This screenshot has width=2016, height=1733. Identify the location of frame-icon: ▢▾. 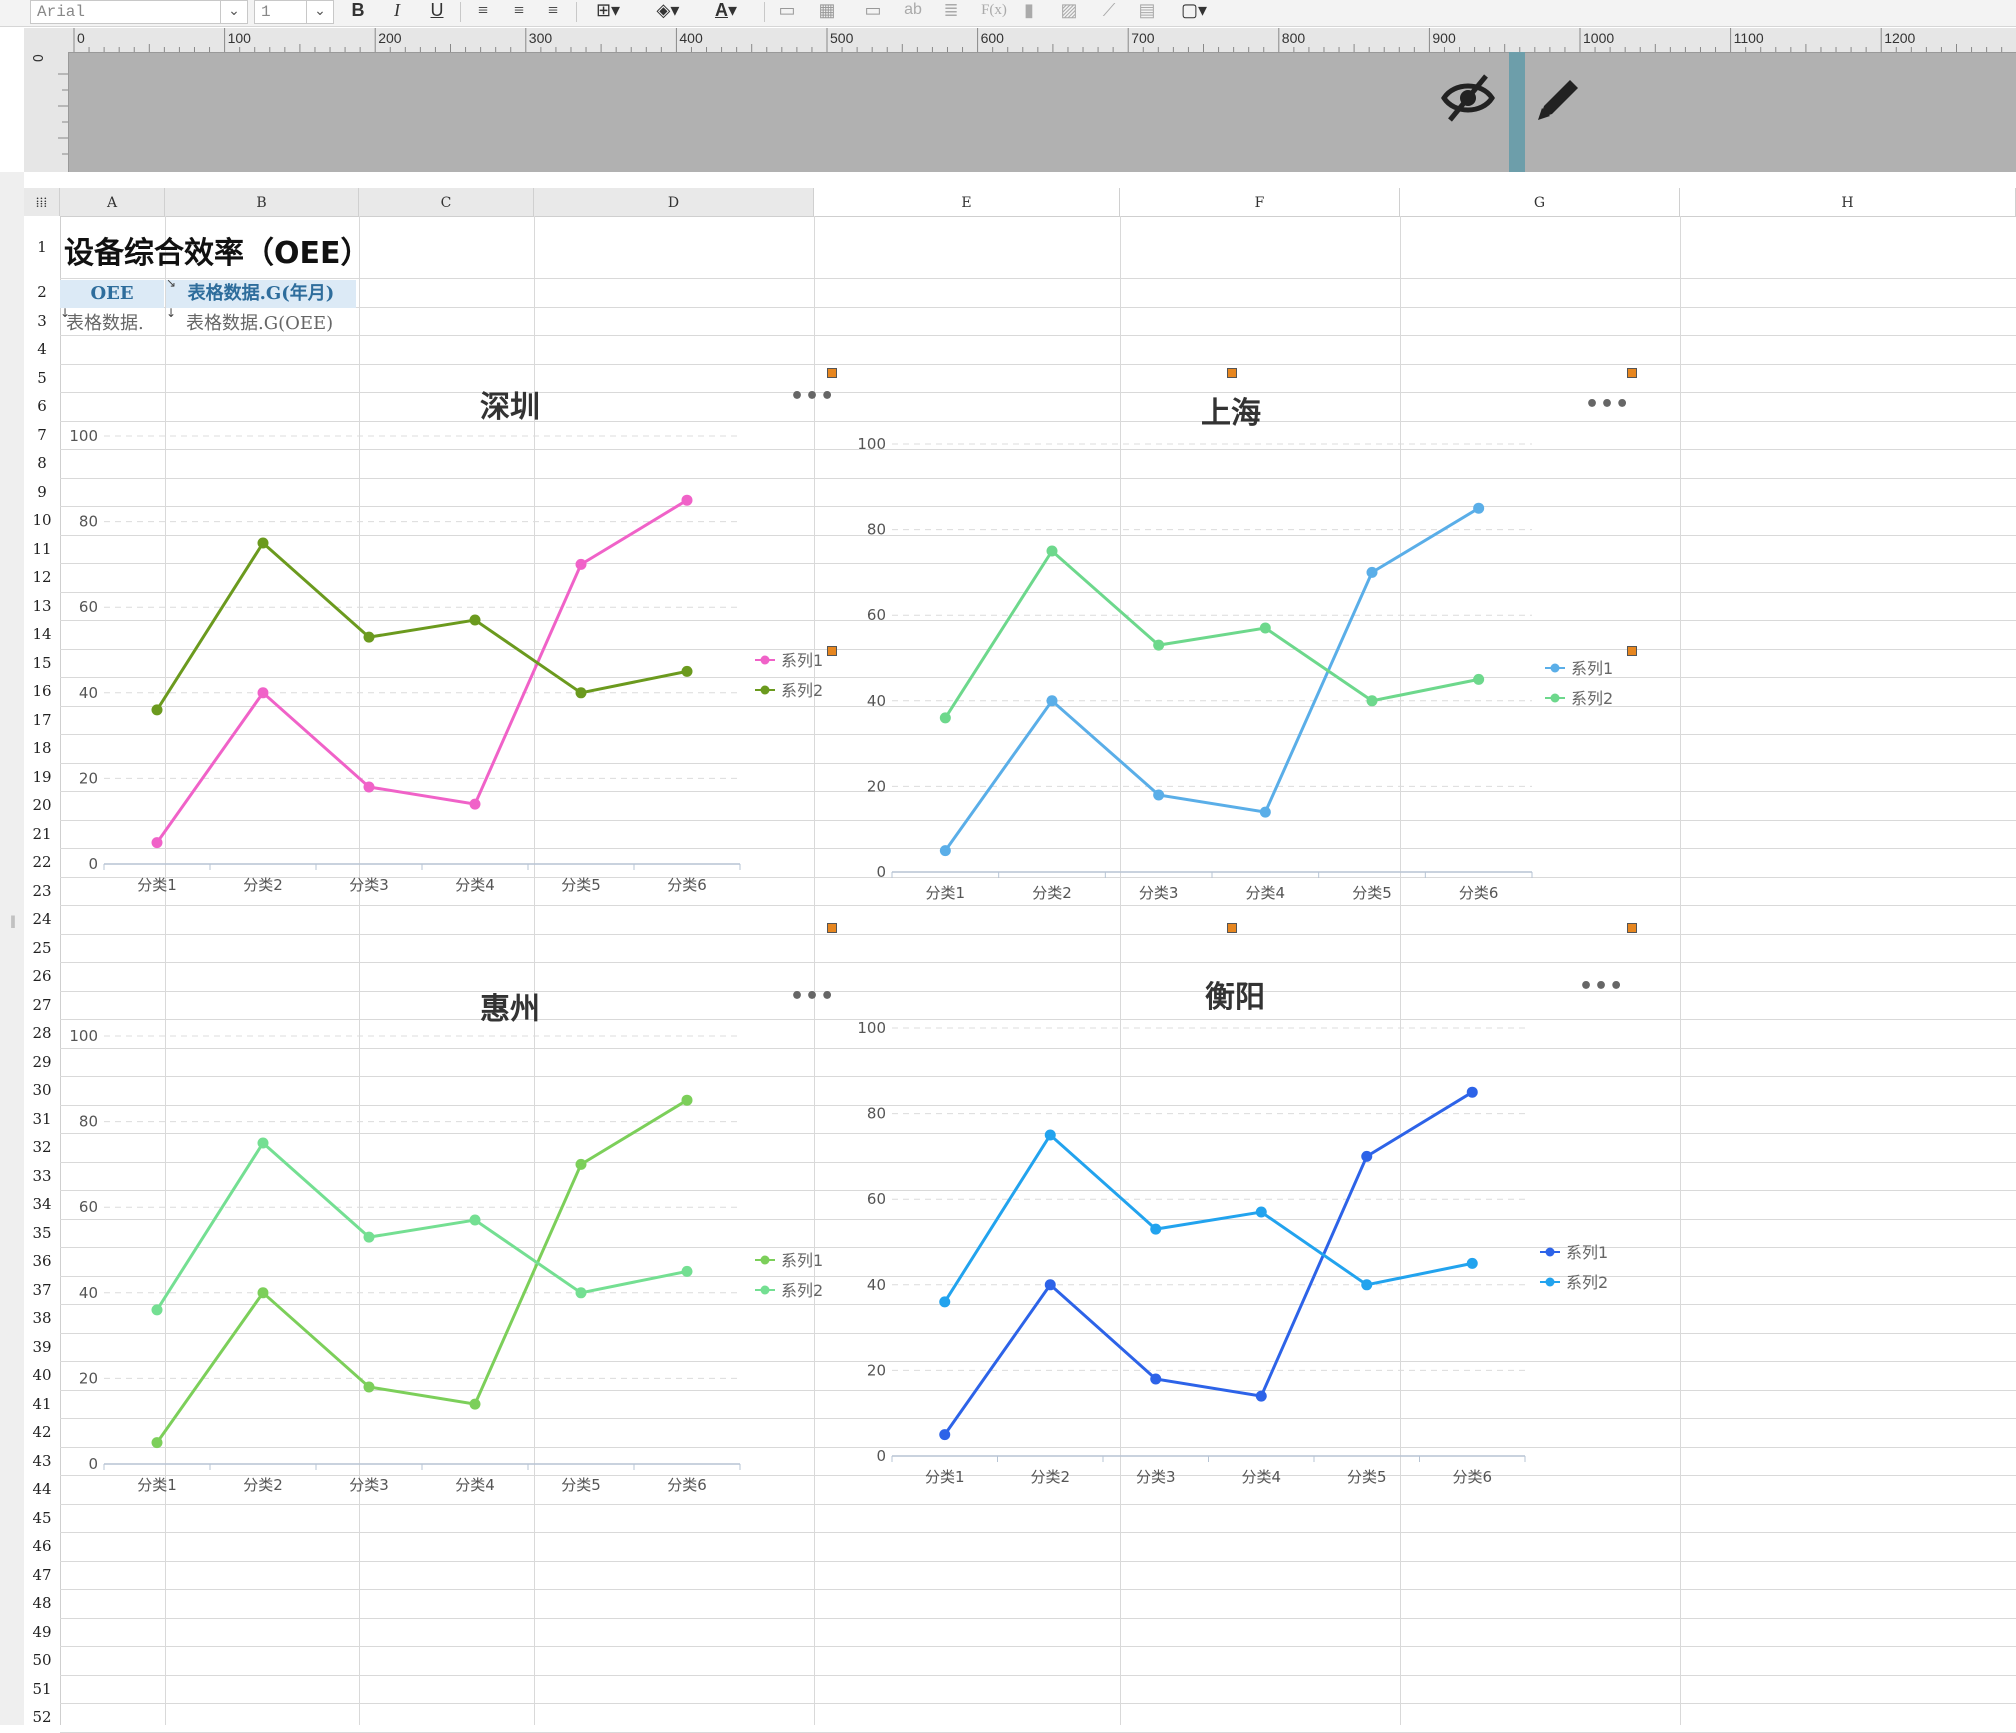
(1194, 11).